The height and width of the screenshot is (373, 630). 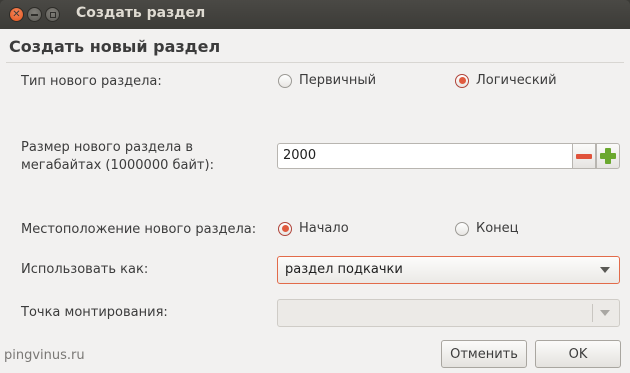 I want to click on radio-logical: Логический, so click(x=506, y=80).